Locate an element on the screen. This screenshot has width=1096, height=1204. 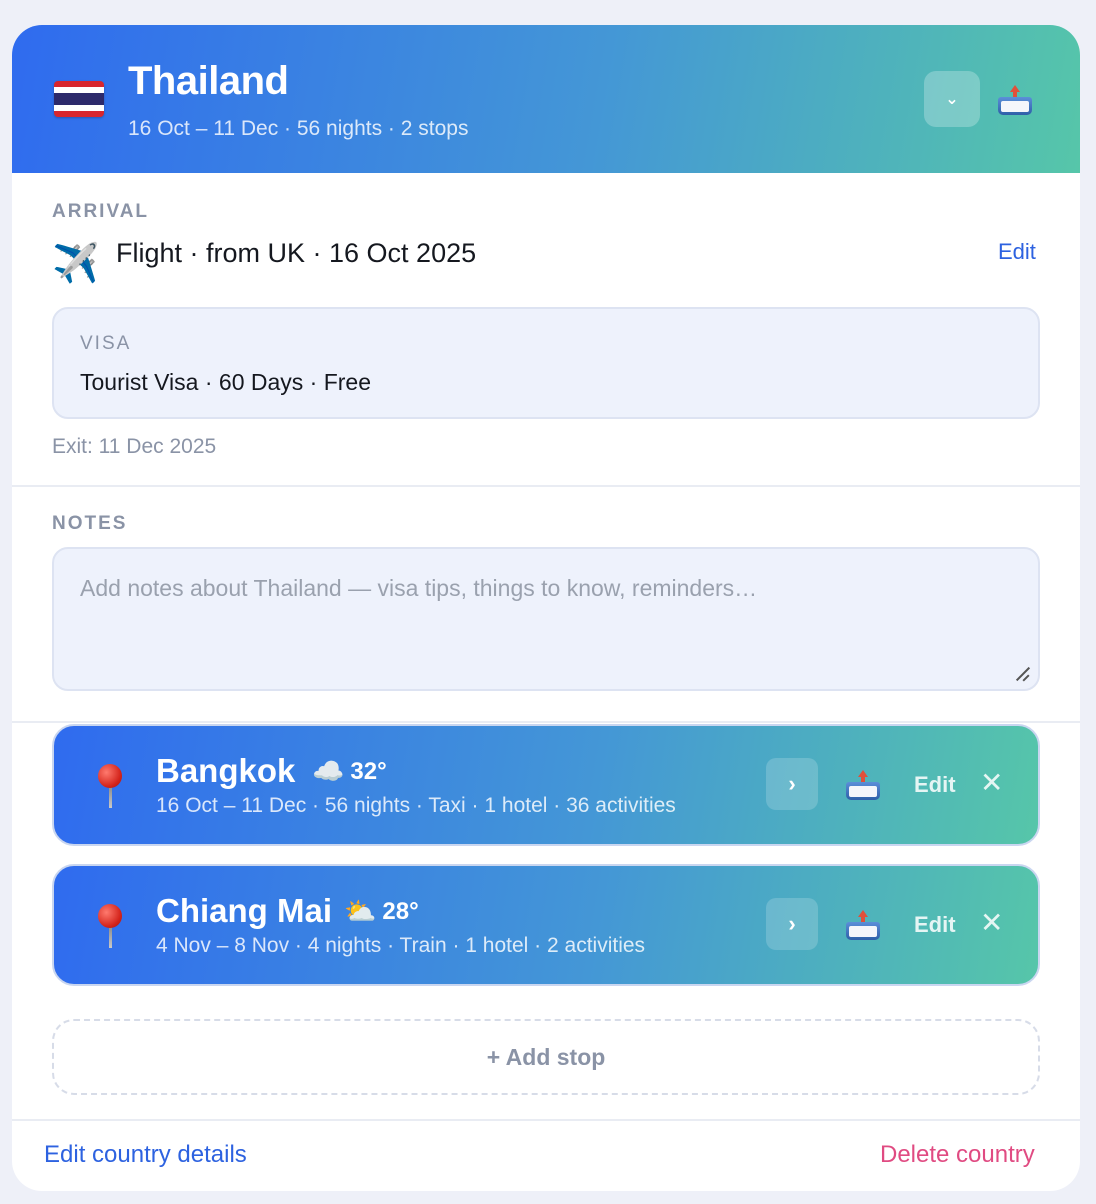
stop-weather: ☁️ 32° is located at coordinates (349, 771).